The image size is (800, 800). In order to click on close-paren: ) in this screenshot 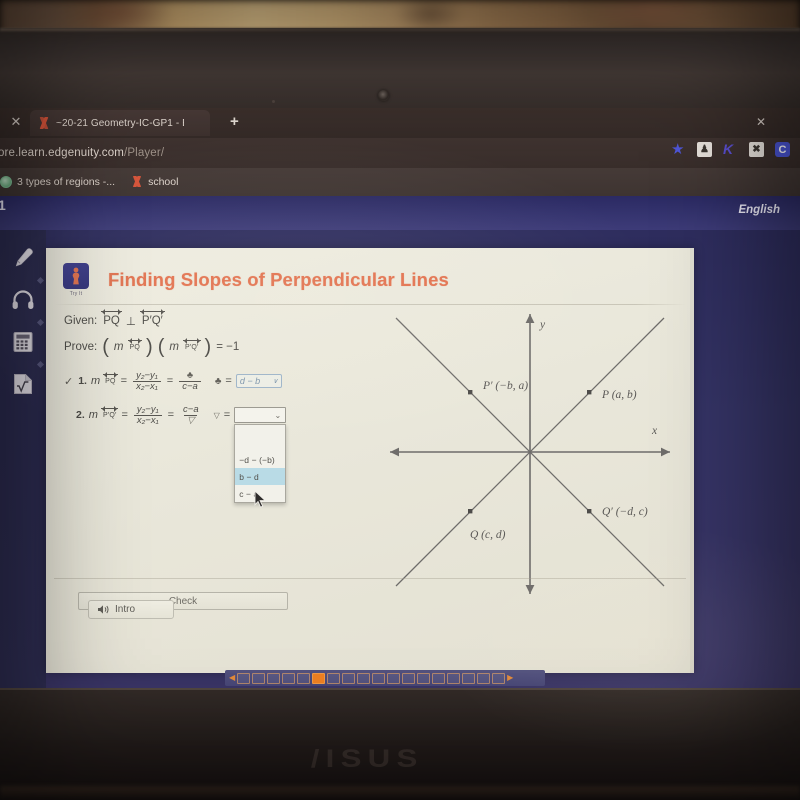, I will do `click(149, 347)`.